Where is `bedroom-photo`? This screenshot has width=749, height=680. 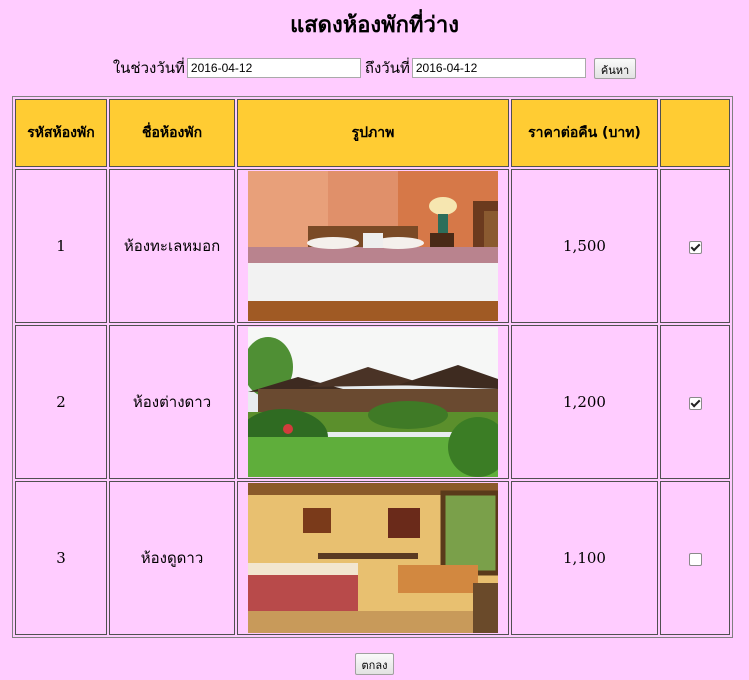
bedroom-photo is located at coordinates (373, 246).